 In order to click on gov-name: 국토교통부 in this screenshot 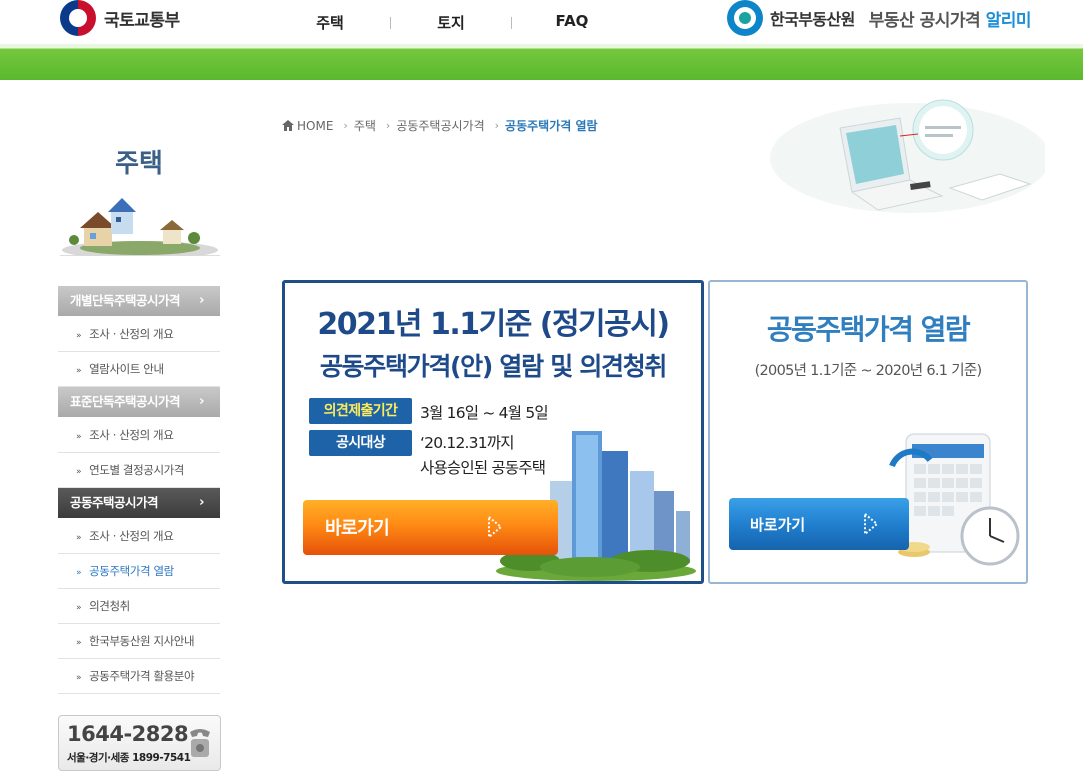, I will do `click(142, 20)`.